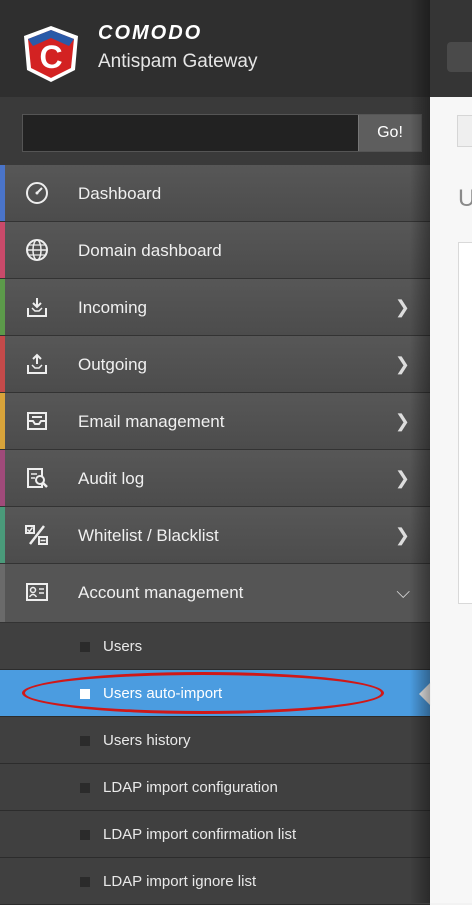 This screenshot has height=905, width=472. Describe the element at coordinates (200, 834) in the screenshot. I see `submenu-label: LDAP import confirmation list` at that location.